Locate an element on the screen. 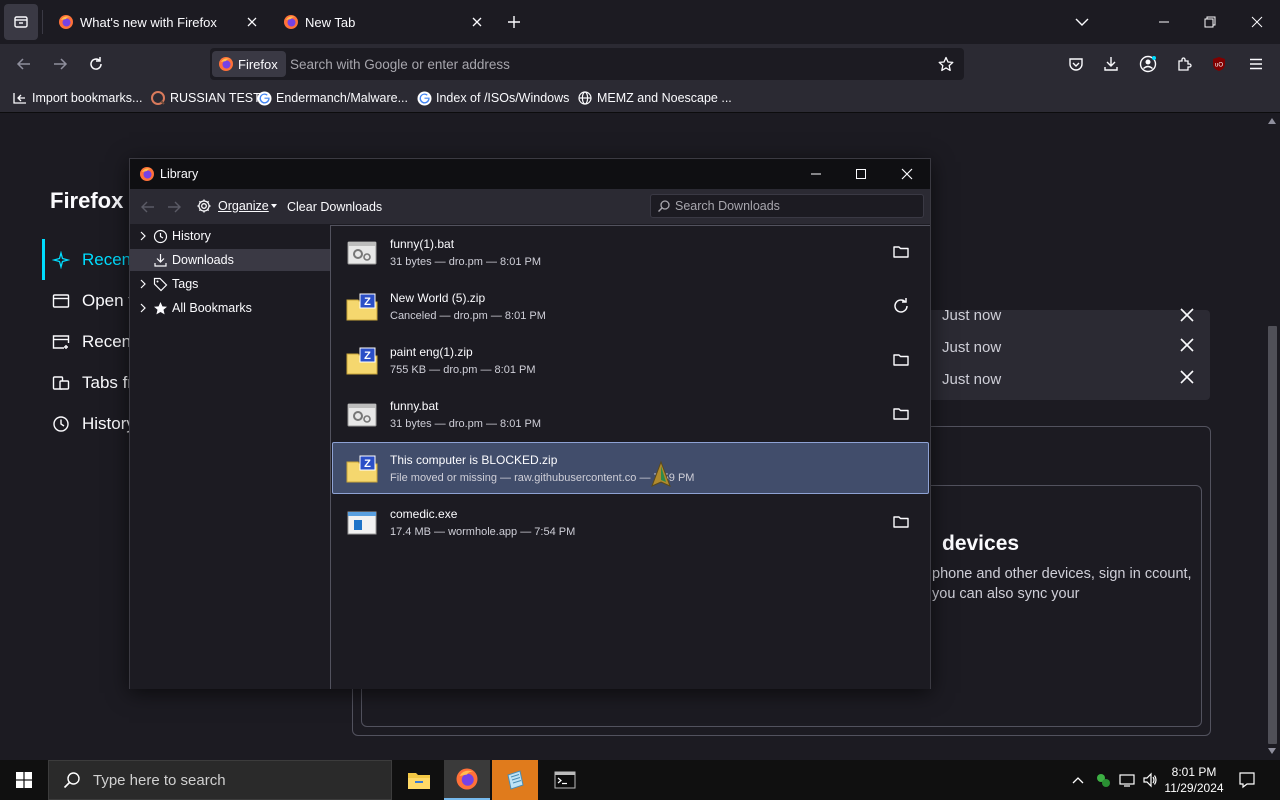  start-button is located at coordinates (24, 780).